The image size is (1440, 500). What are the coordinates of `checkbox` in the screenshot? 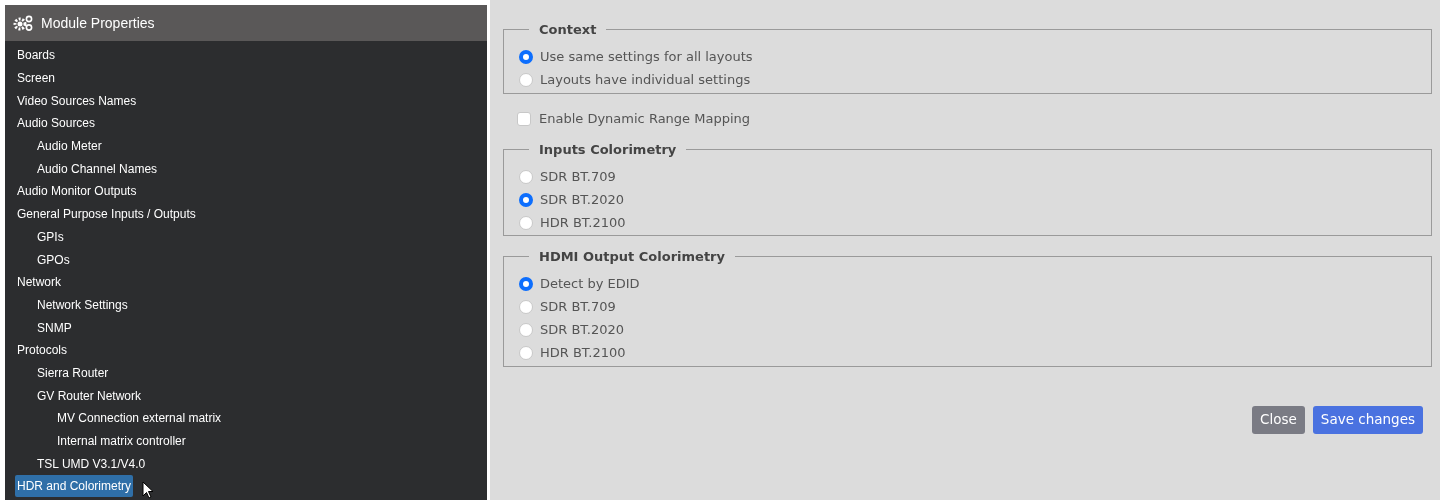 It's located at (524, 118).